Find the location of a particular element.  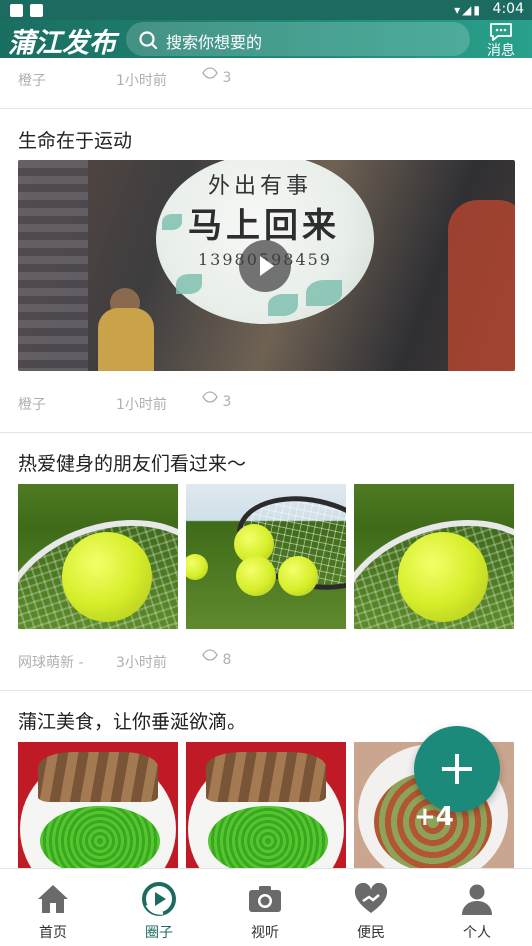

tab-label: 视听 is located at coordinates (265, 933).